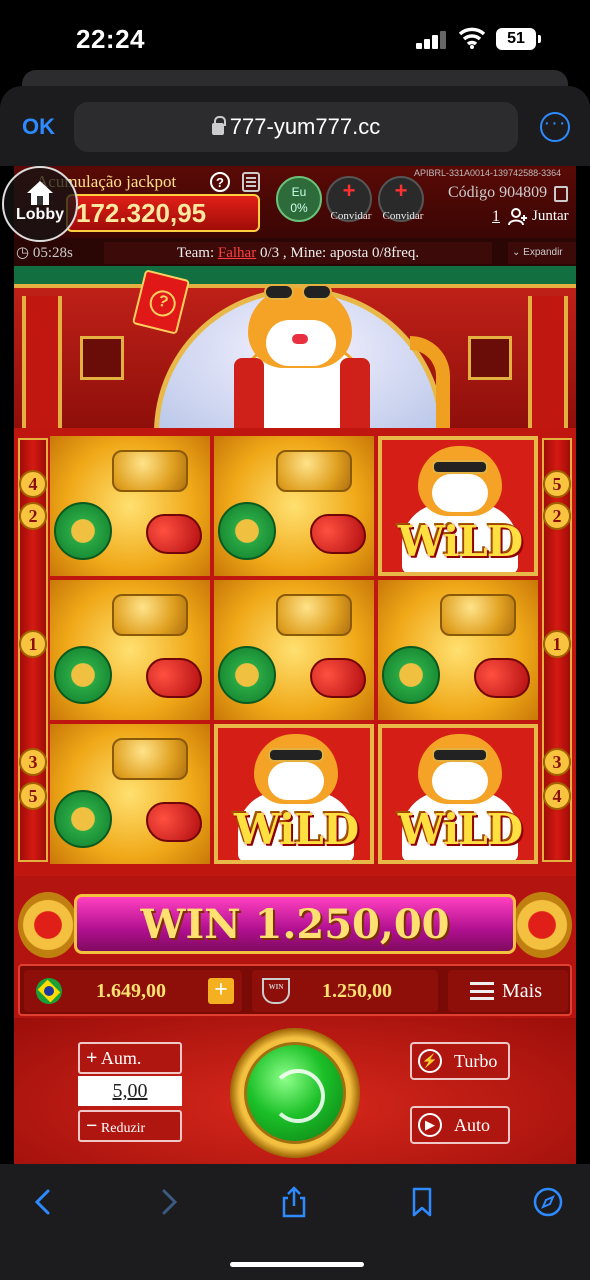  What do you see at coordinates (488, 173) in the screenshot?
I see `api-id: APIBRL-331A0014-139742588-3364` at bounding box center [488, 173].